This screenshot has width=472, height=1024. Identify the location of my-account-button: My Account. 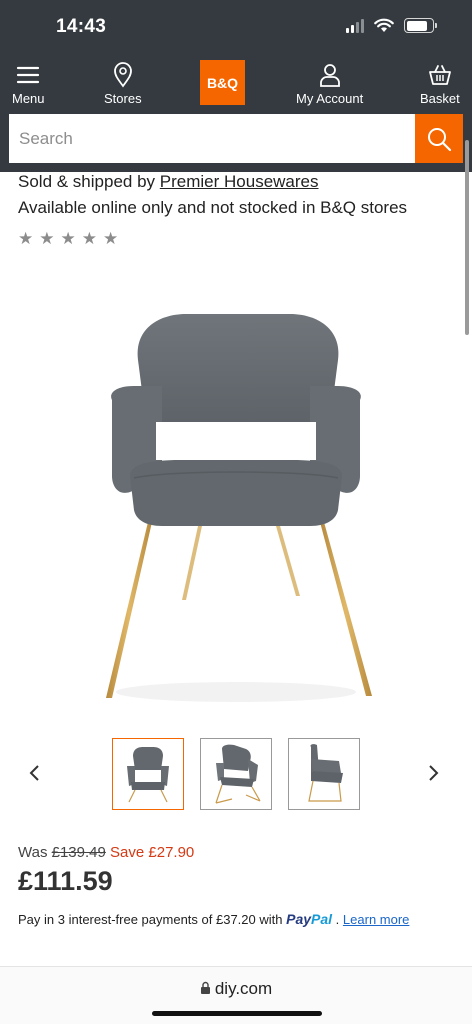
(329, 83).